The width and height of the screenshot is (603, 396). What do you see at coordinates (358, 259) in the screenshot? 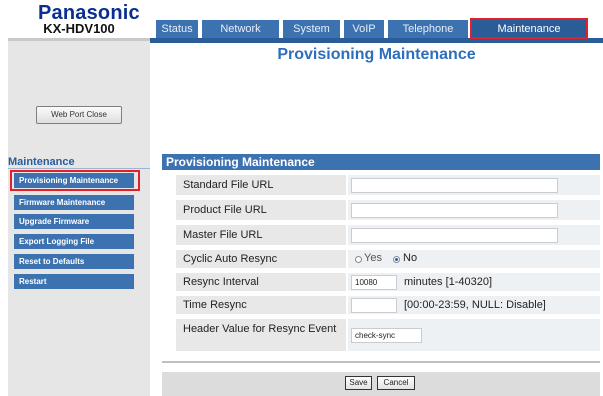
I see `resync-yes-radio` at bounding box center [358, 259].